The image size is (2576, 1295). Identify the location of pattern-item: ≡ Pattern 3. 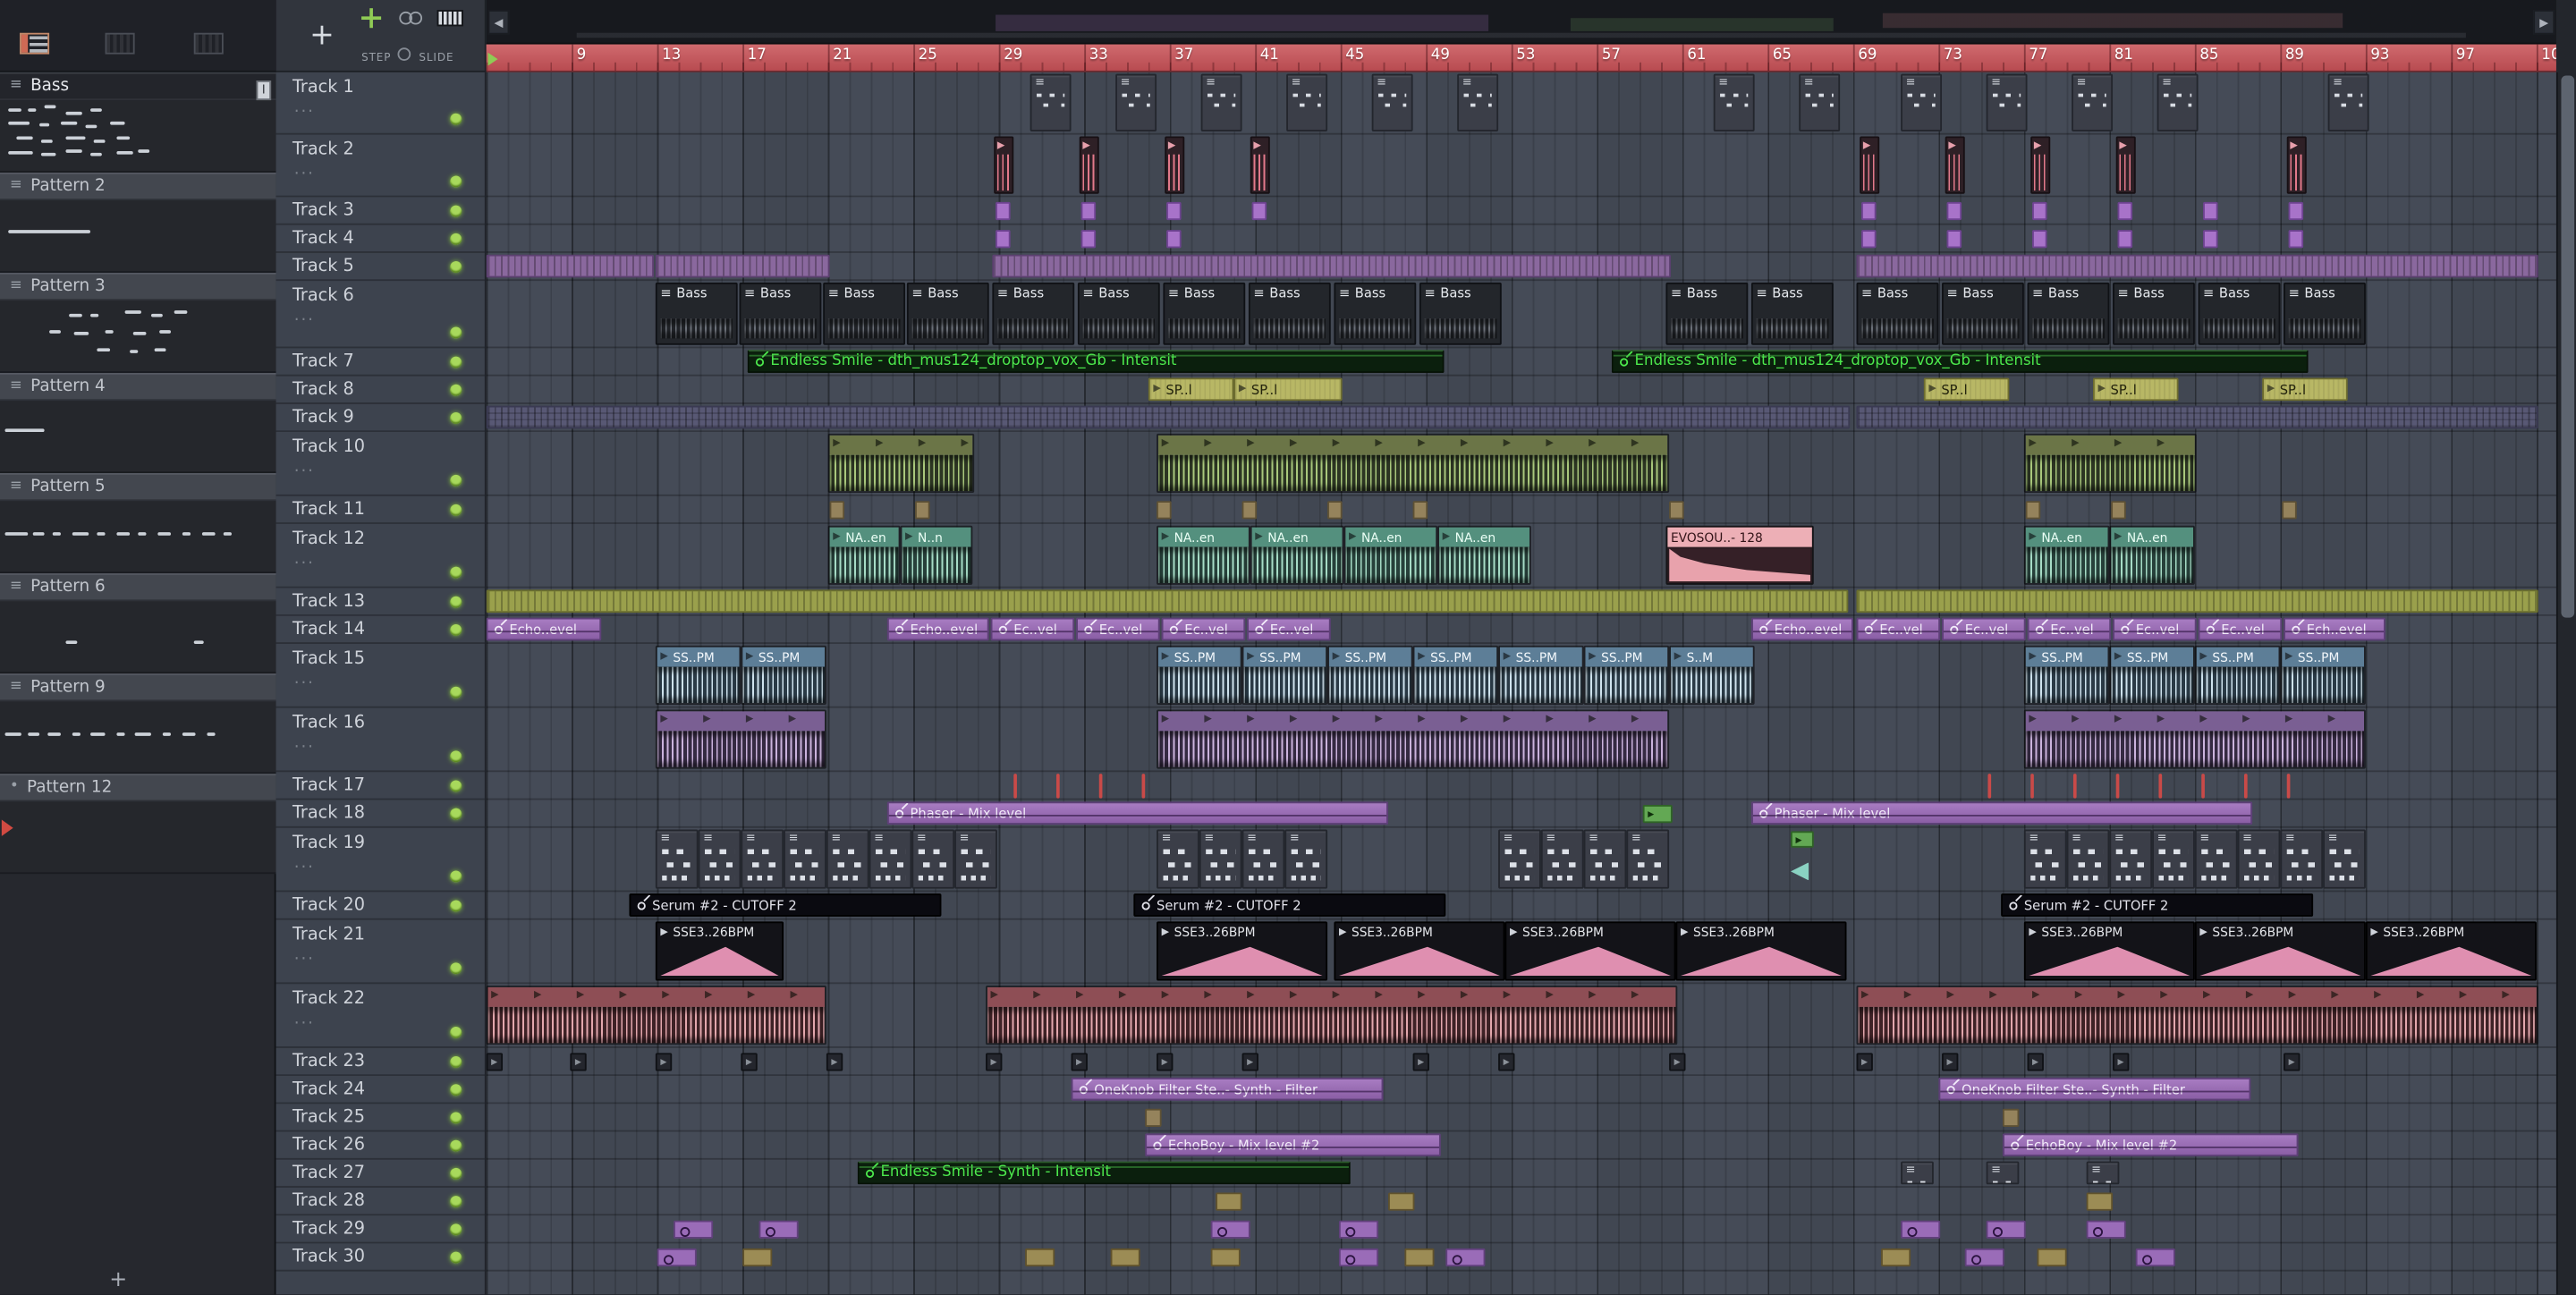
(138, 322).